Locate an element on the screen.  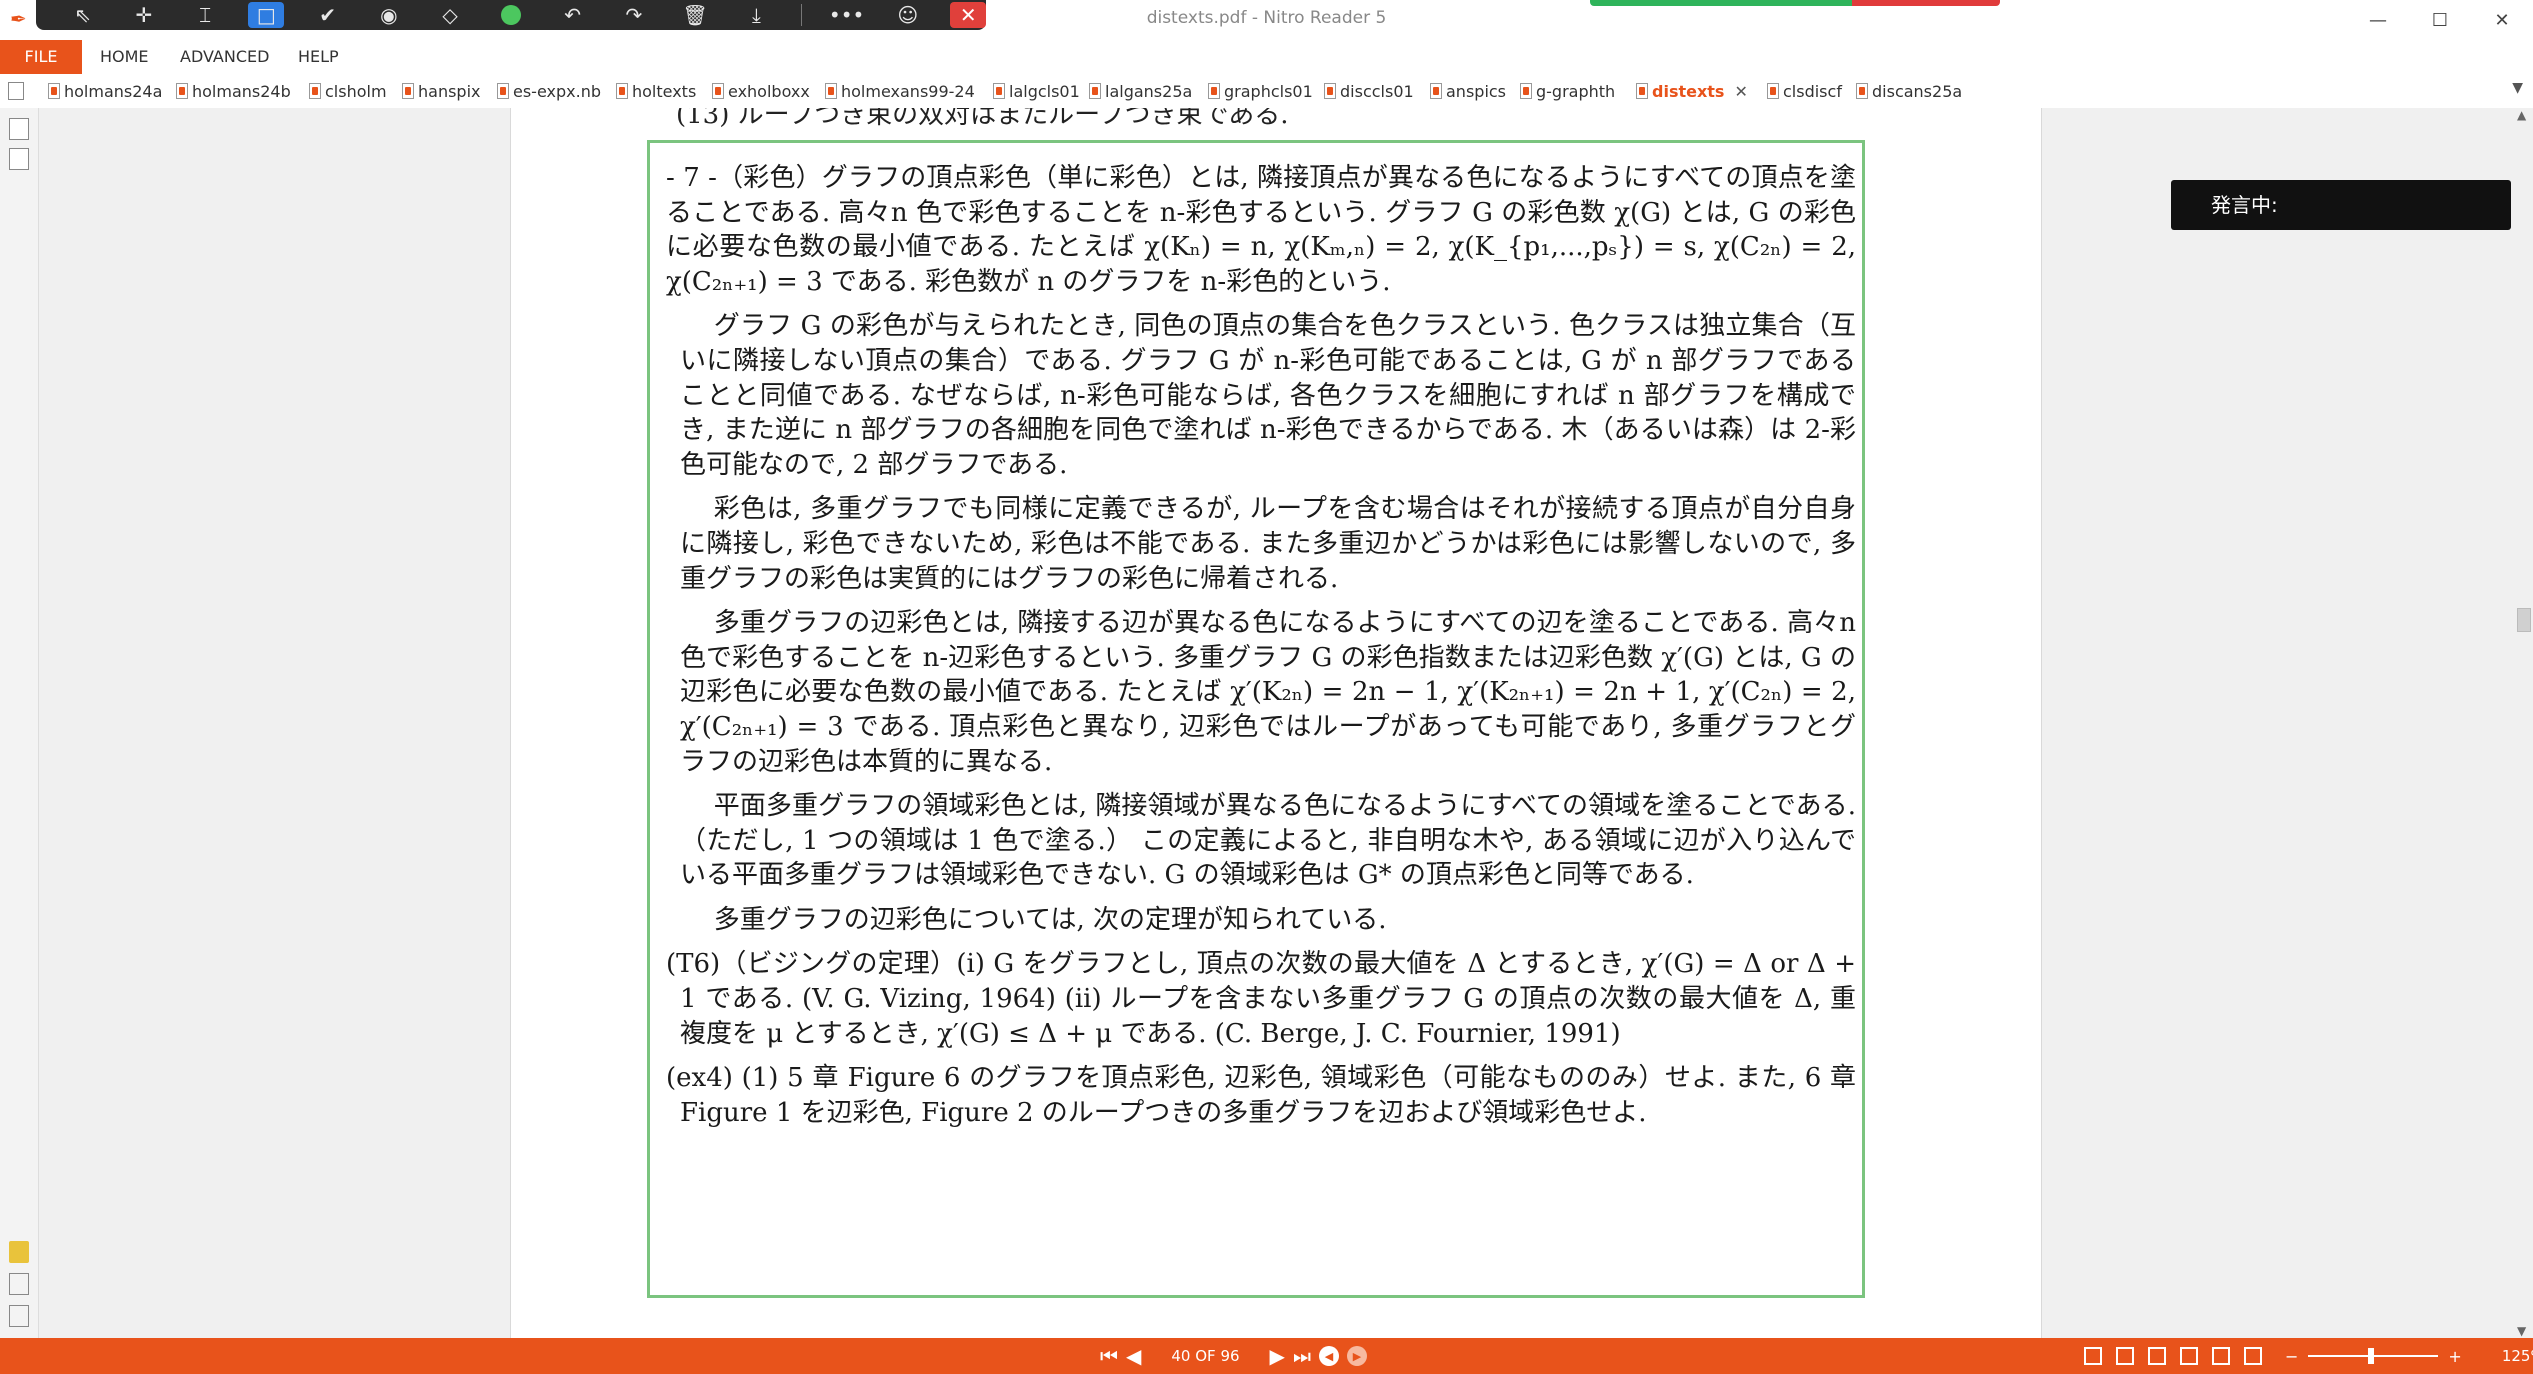
tab-overflow-chevron-icon: ▼ is located at coordinates (2517, 88).